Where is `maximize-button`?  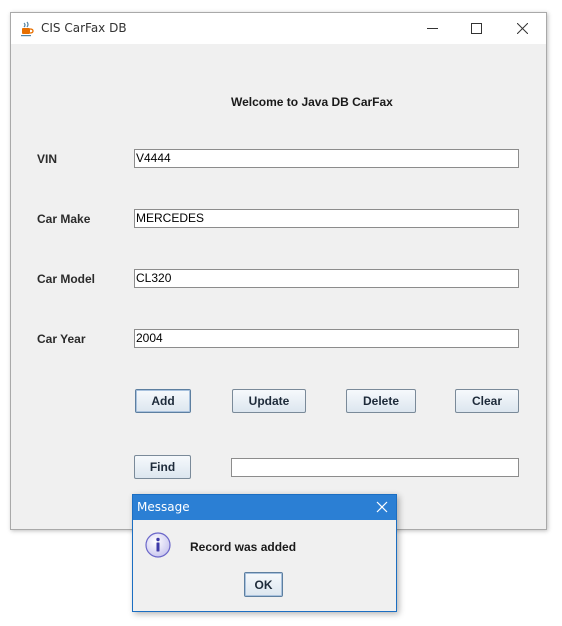 maximize-button is located at coordinates (476, 28).